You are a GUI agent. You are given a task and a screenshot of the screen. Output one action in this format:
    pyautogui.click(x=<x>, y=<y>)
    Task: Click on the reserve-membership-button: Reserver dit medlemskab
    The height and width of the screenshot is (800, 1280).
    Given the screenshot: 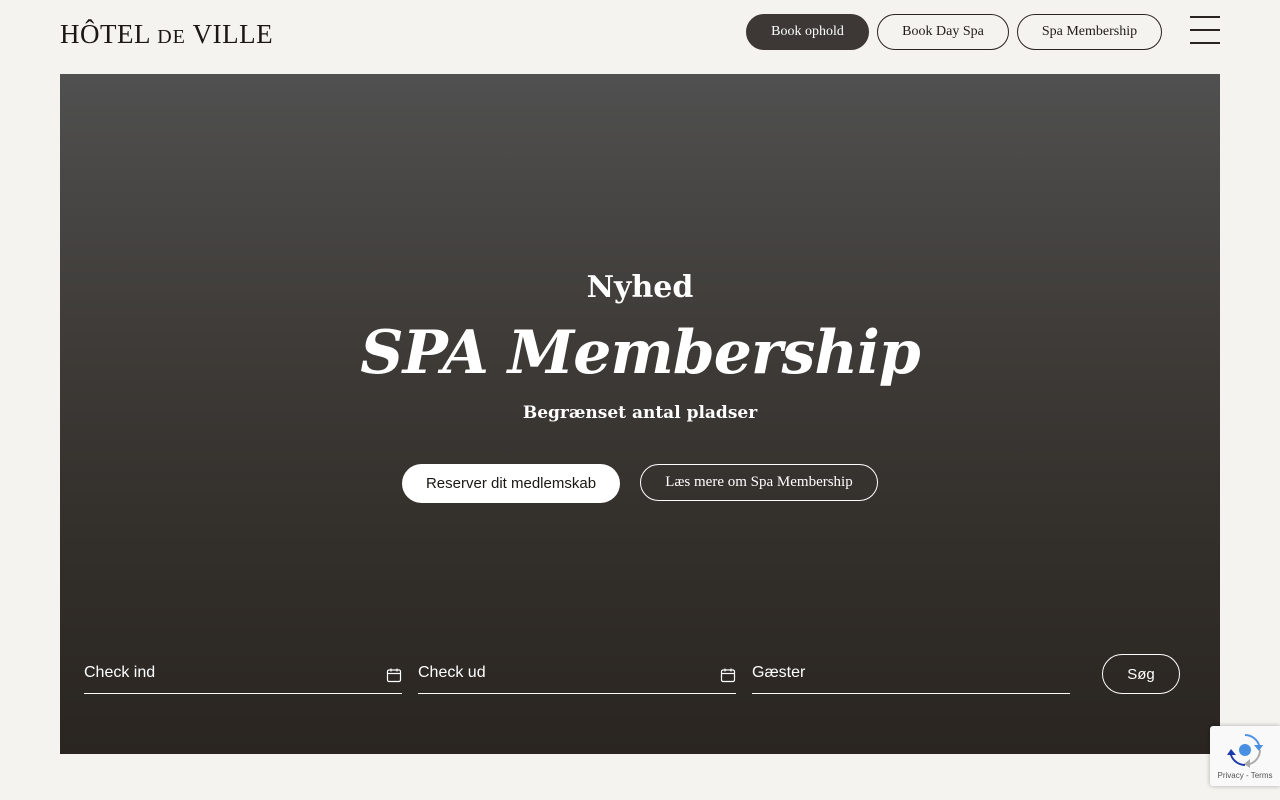 What is the action you would take?
    pyautogui.click(x=511, y=483)
    